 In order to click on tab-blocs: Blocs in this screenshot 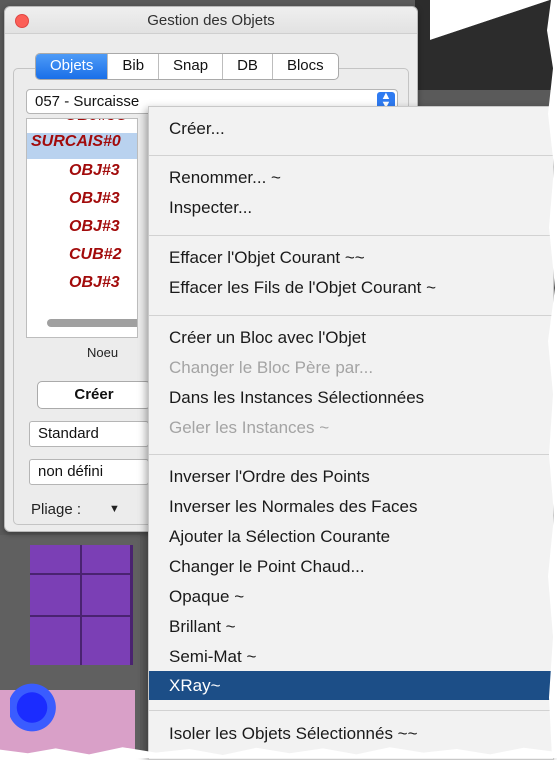, I will do `click(304, 66)`.